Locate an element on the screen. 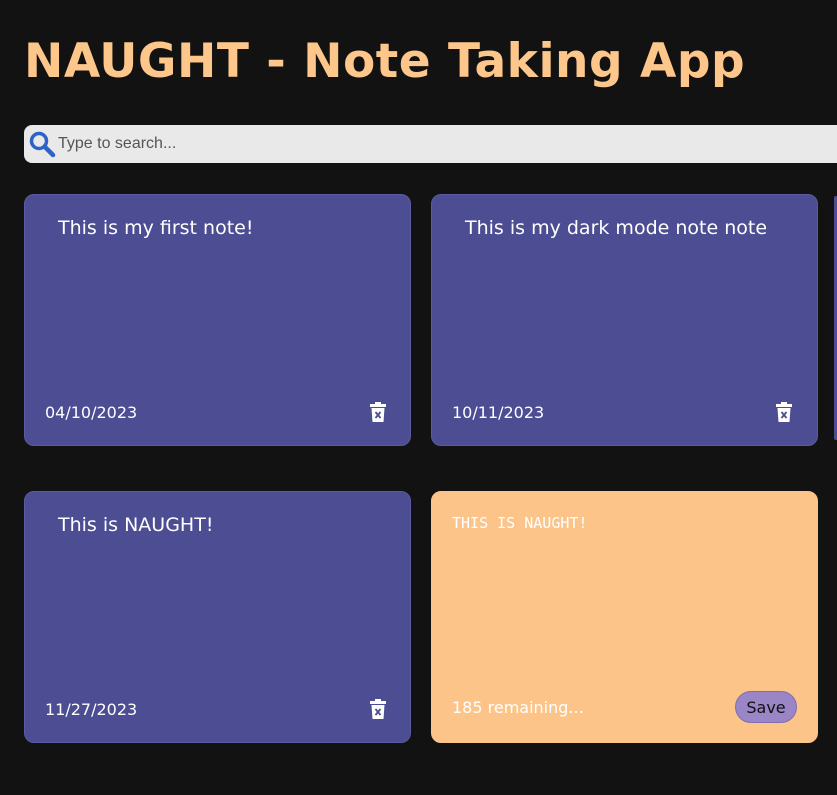 The width and height of the screenshot is (837, 795). search-input is located at coordinates (447, 144).